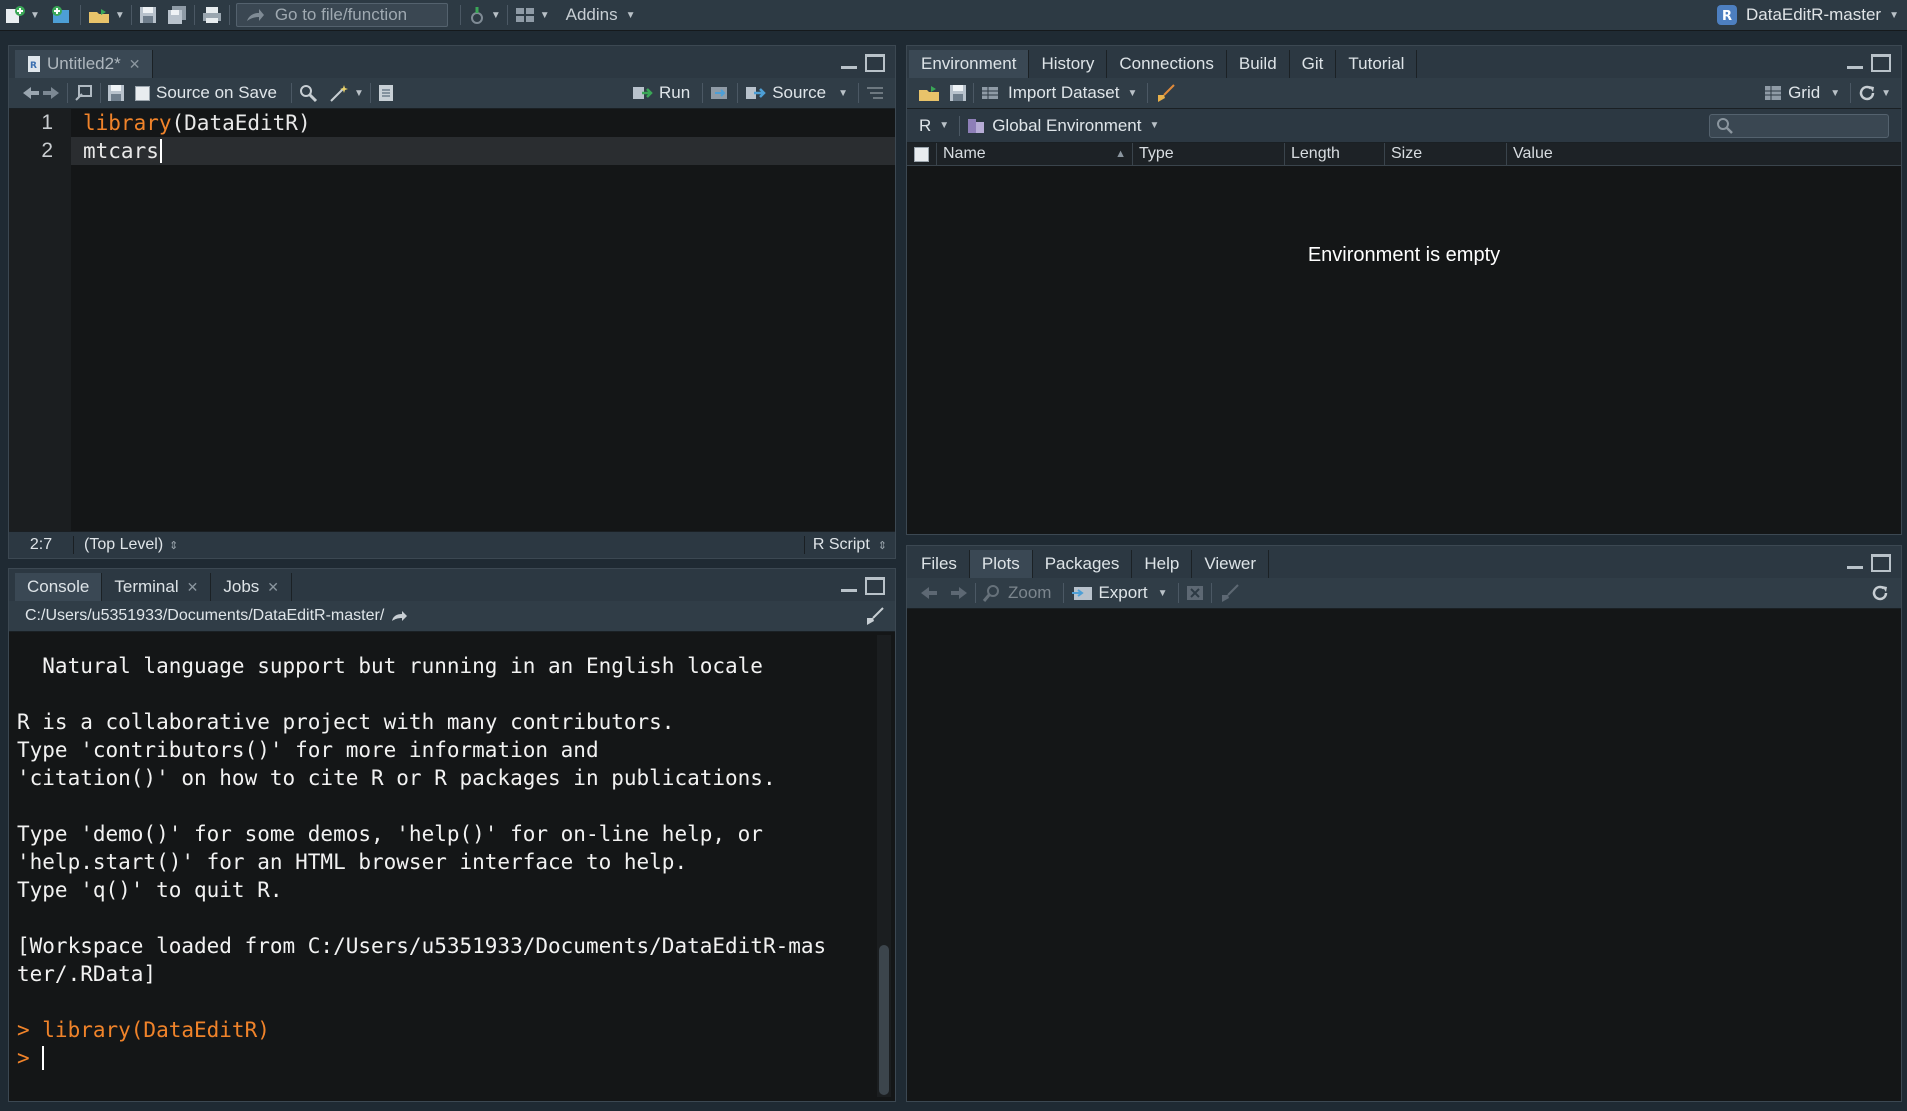 This screenshot has height=1111, width=1907. What do you see at coordinates (925, 126) in the screenshot?
I see `language-selector: R` at bounding box center [925, 126].